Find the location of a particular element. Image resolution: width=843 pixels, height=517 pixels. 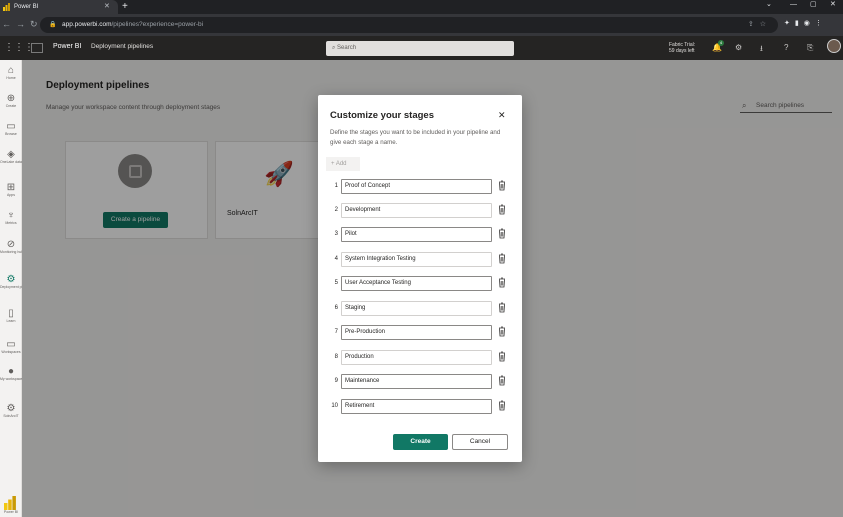

header-search-input: ⌕ Search is located at coordinates (420, 48).